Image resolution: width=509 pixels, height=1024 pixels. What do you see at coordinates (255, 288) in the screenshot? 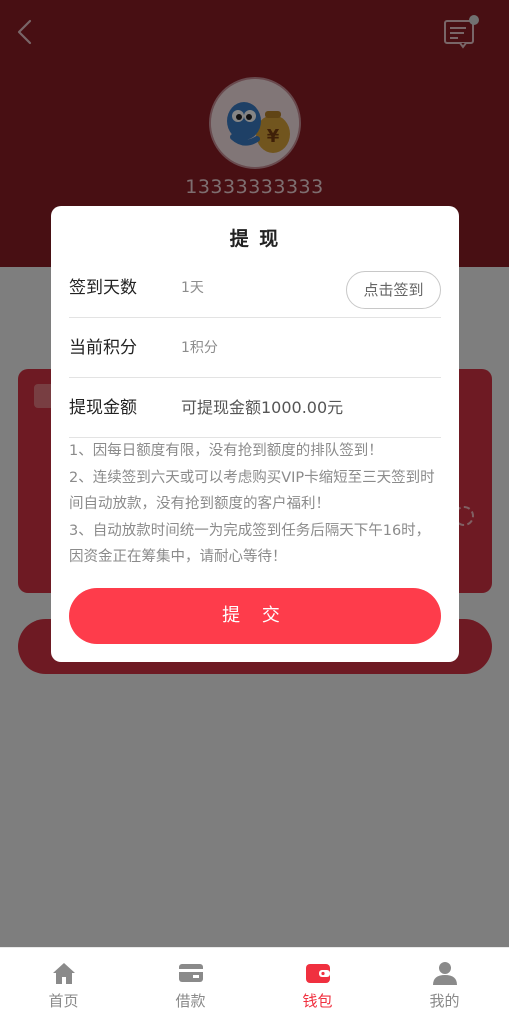
I see `signin-days-row: 签到天数 1天 点击签到` at bounding box center [255, 288].